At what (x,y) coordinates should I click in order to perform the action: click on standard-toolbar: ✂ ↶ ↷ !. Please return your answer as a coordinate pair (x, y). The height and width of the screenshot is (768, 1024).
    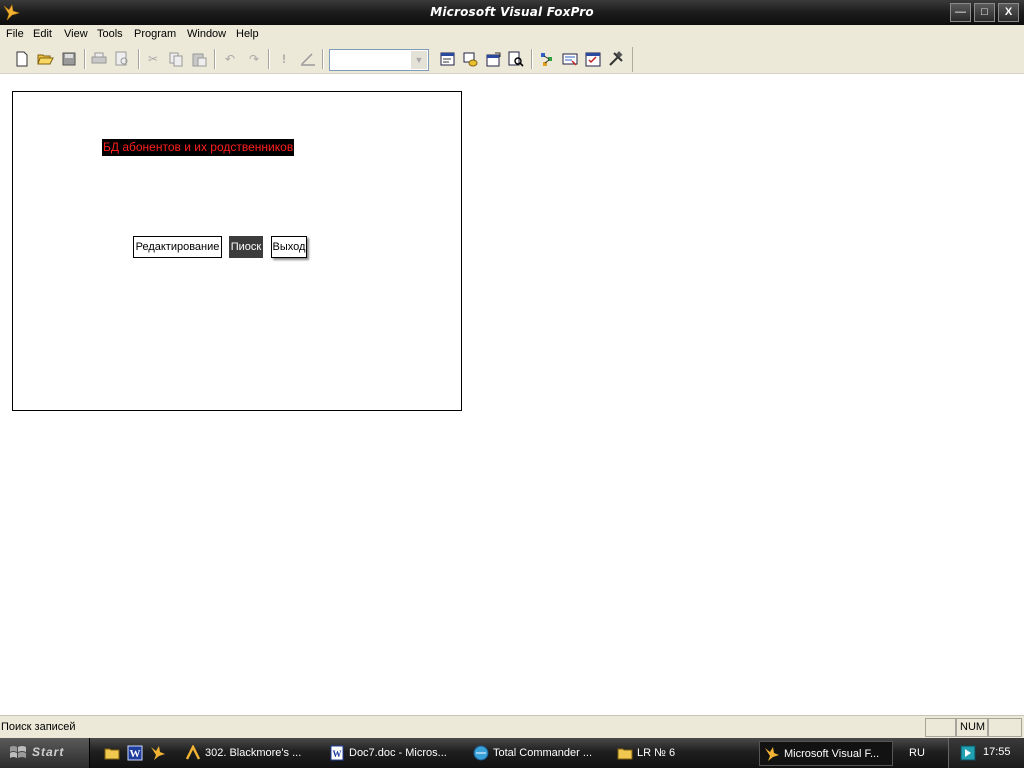
    Looking at the image, I should click on (512, 59).